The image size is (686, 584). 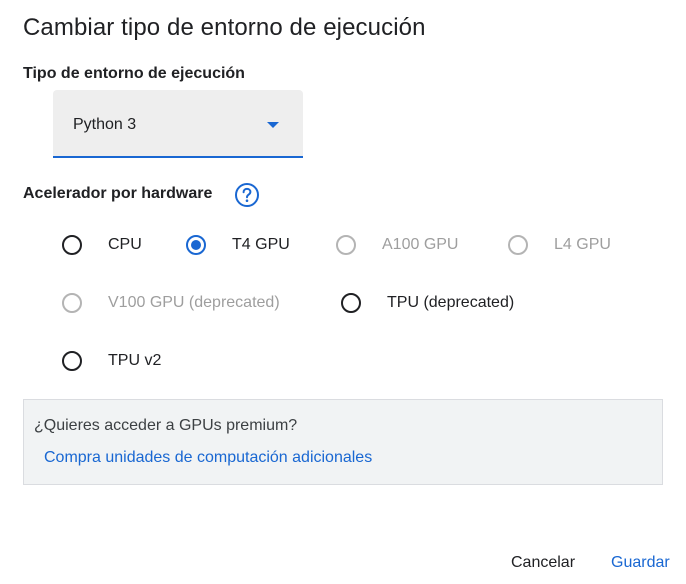 I want to click on dialog-title: Cambiar tipo de entorno de ejecución, so click(x=224, y=27).